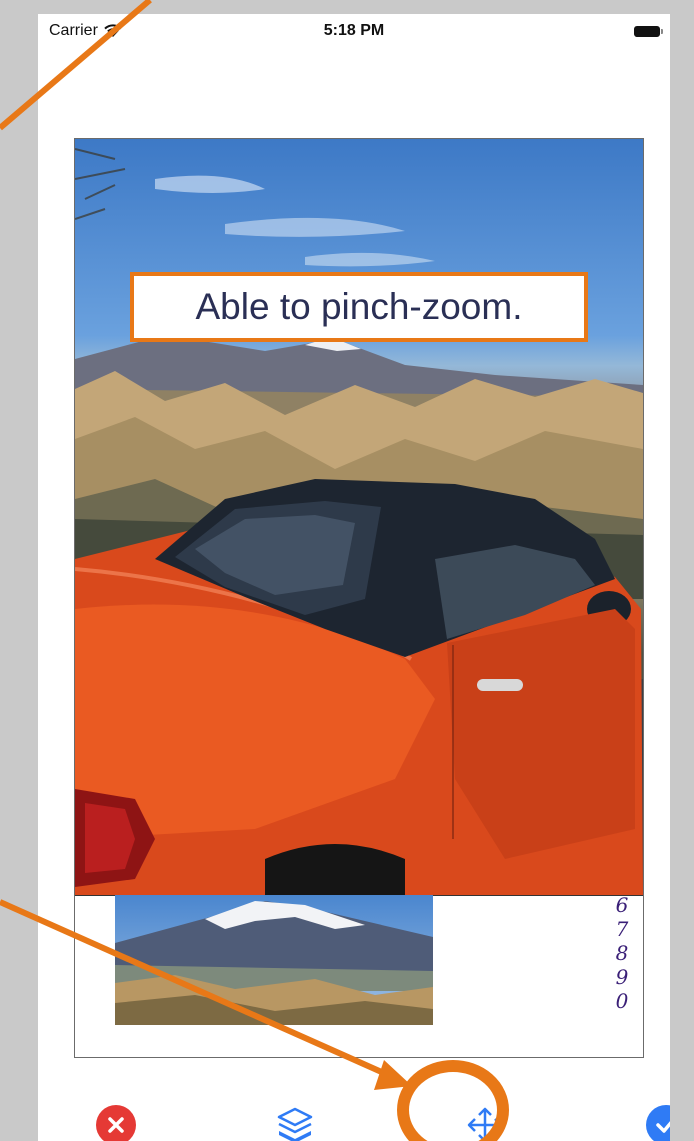 The width and height of the screenshot is (694, 1141). What do you see at coordinates (359, 307) in the screenshot?
I see `pinch-zoom-callout: Able to pinch-zoom.` at bounding box center [359, 307].